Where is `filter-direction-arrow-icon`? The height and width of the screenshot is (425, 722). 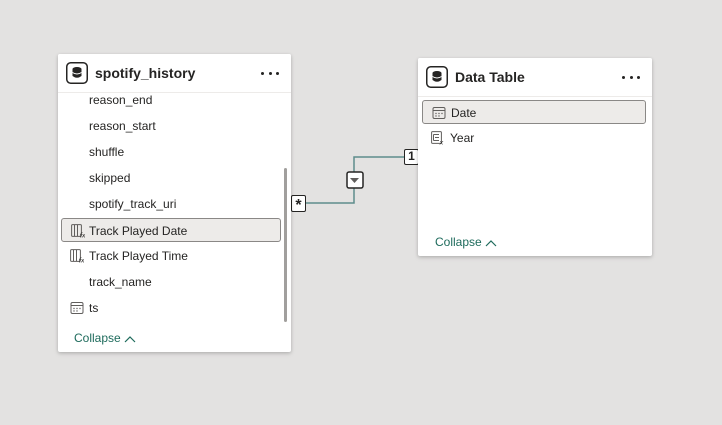
filter-direction-arrow-icon is located at coordinates (355, 180).